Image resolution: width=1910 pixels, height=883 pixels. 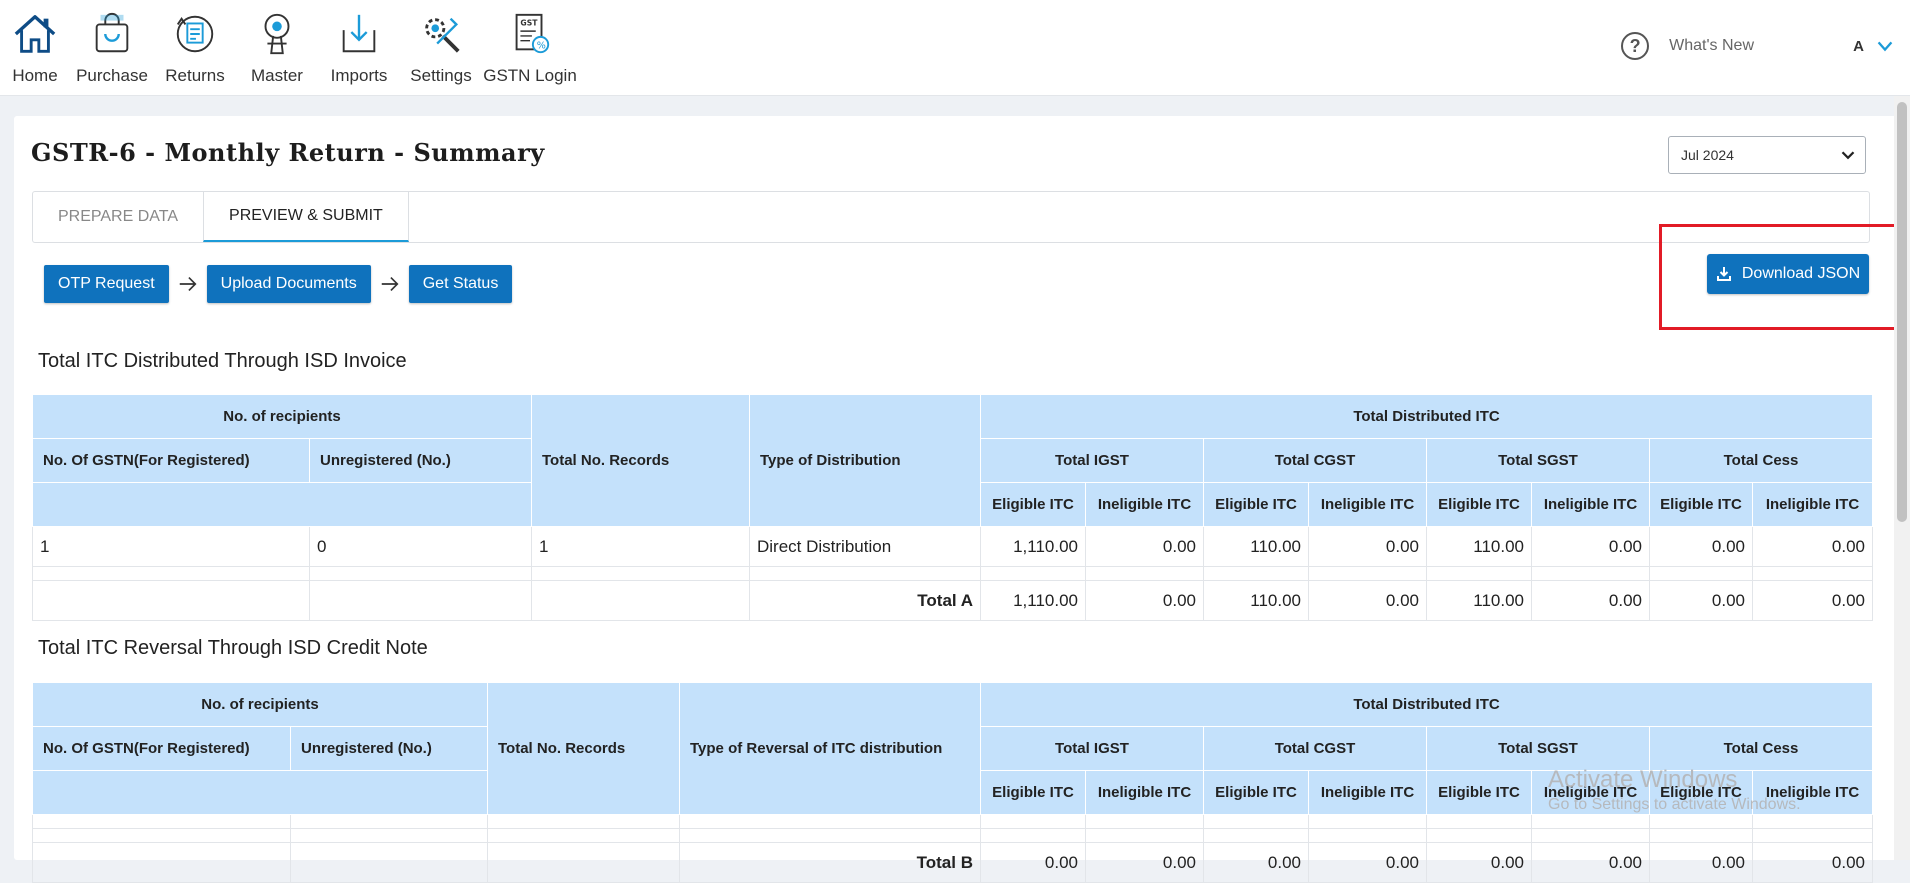 I want to click on total-a-label: Total A, so click(x=865, y=600).